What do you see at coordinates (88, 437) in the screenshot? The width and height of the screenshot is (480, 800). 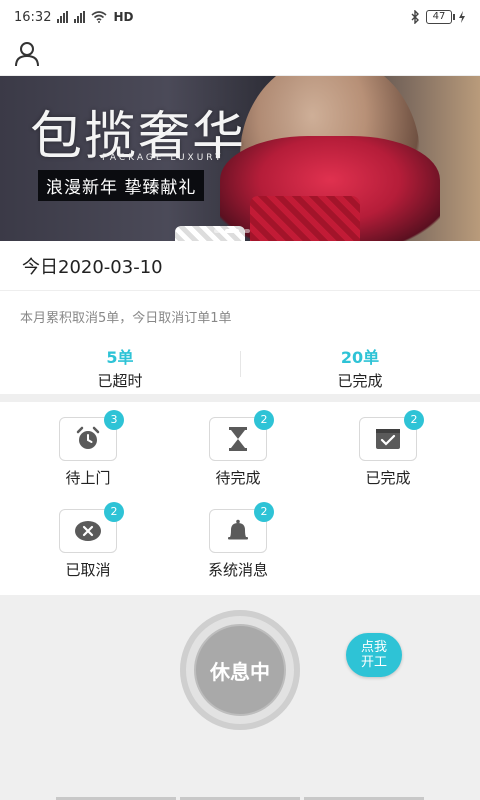 I see `alarm-clock-icon` at bounding box center [88, 437].